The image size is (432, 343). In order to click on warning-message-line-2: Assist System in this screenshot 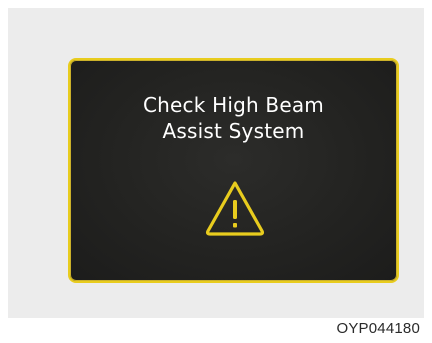, I will do `click(233, 131)`.